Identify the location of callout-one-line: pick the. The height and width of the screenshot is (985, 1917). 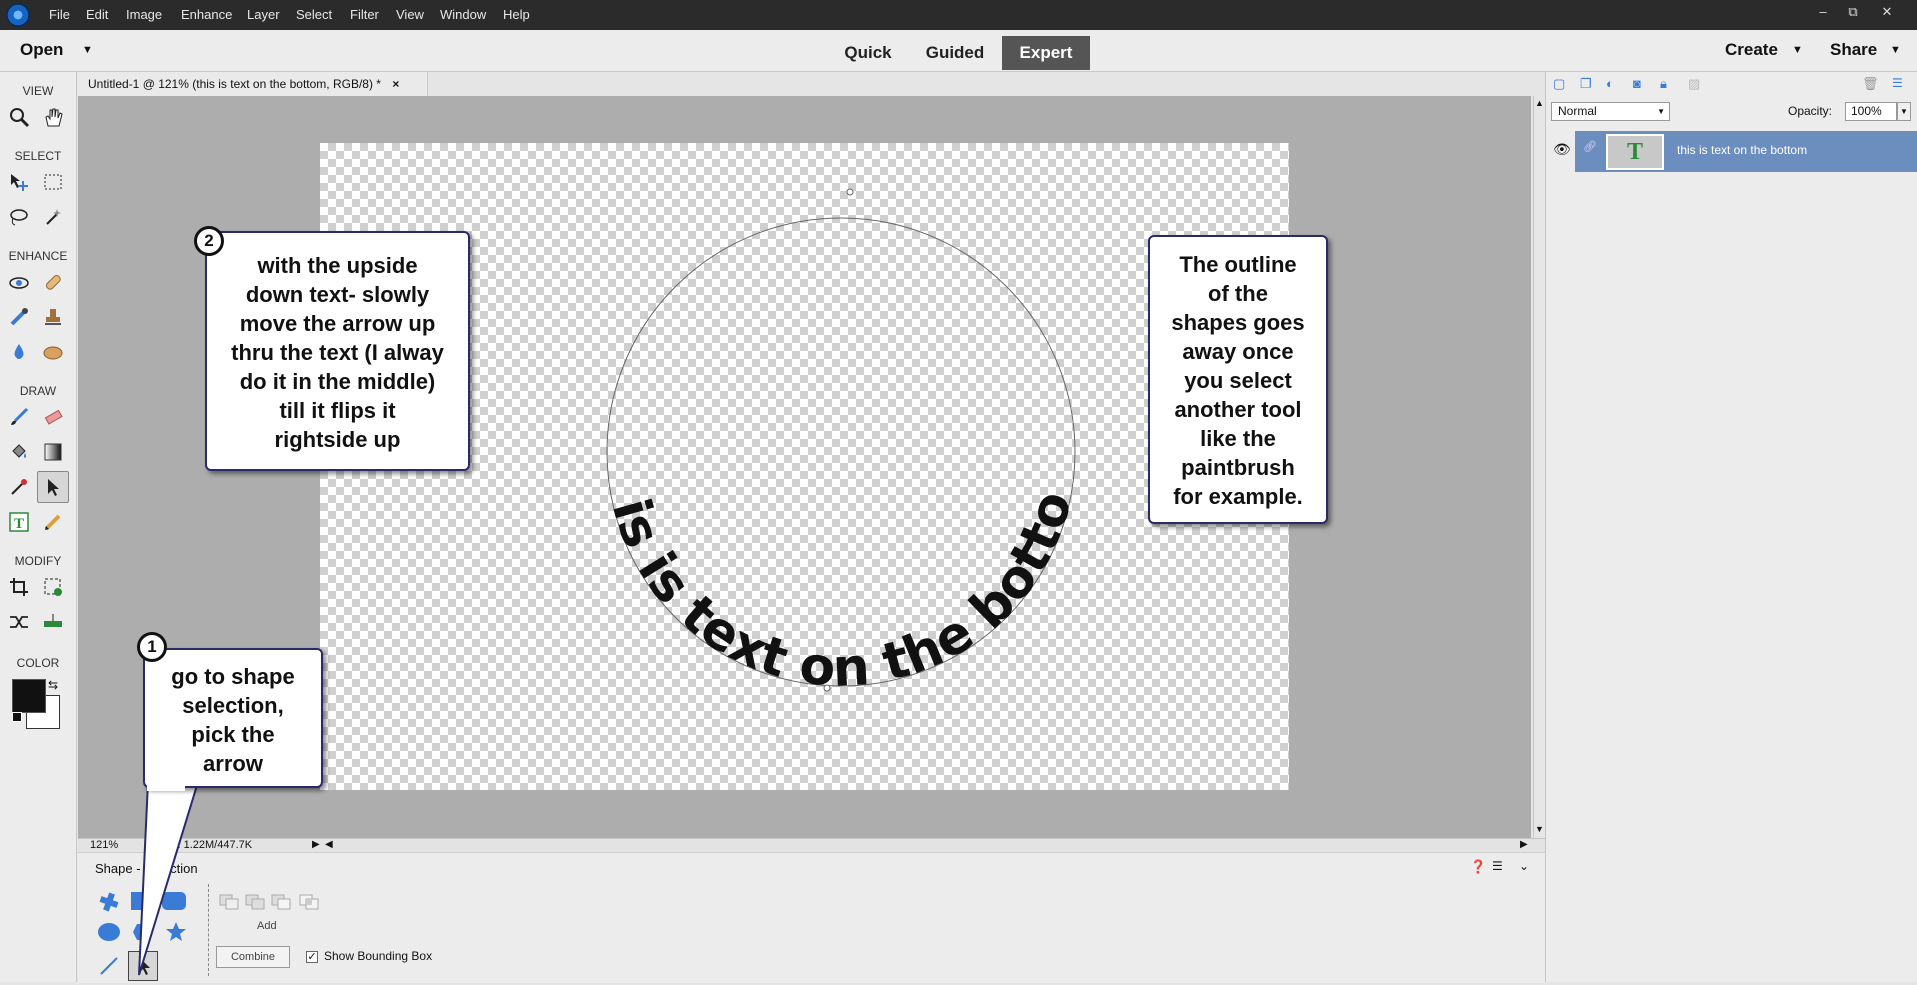
(233, 734).